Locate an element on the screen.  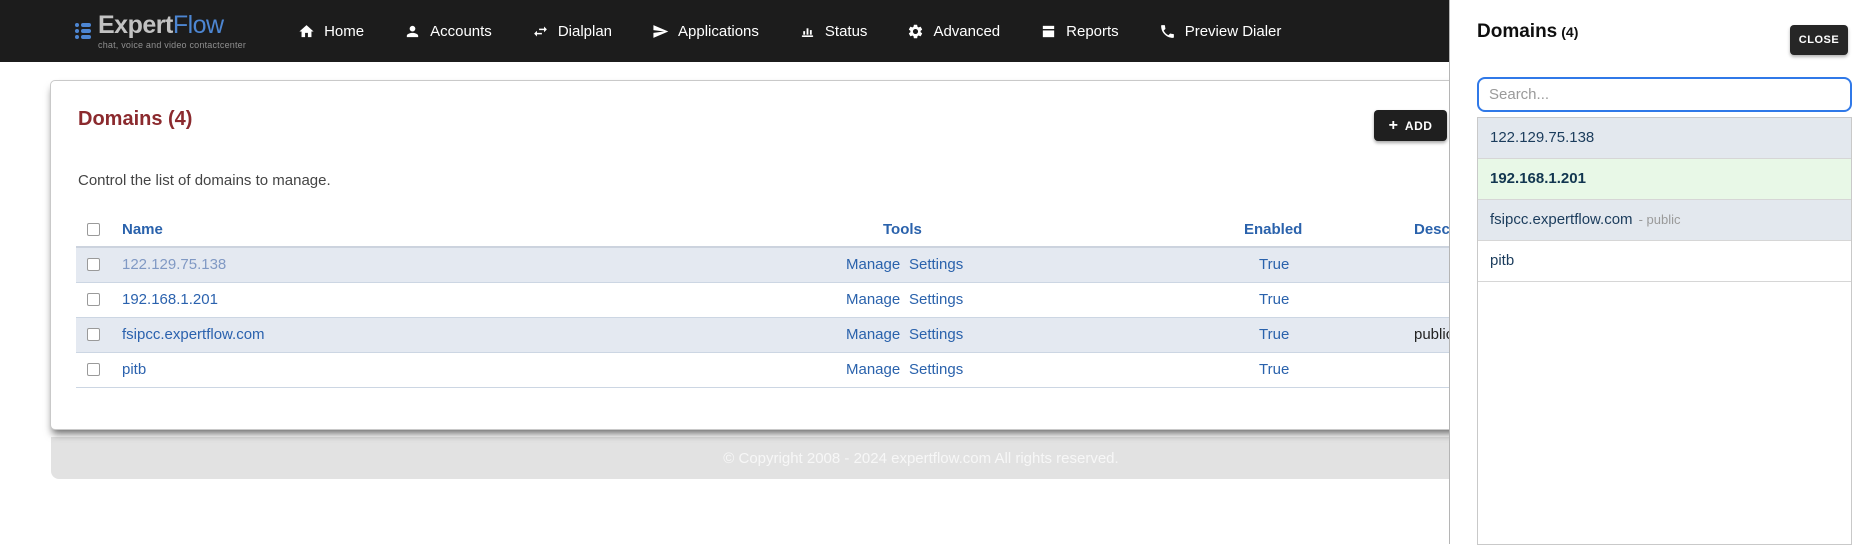
nav-item-advanced: Advanced is located at coordinates (953, 31).